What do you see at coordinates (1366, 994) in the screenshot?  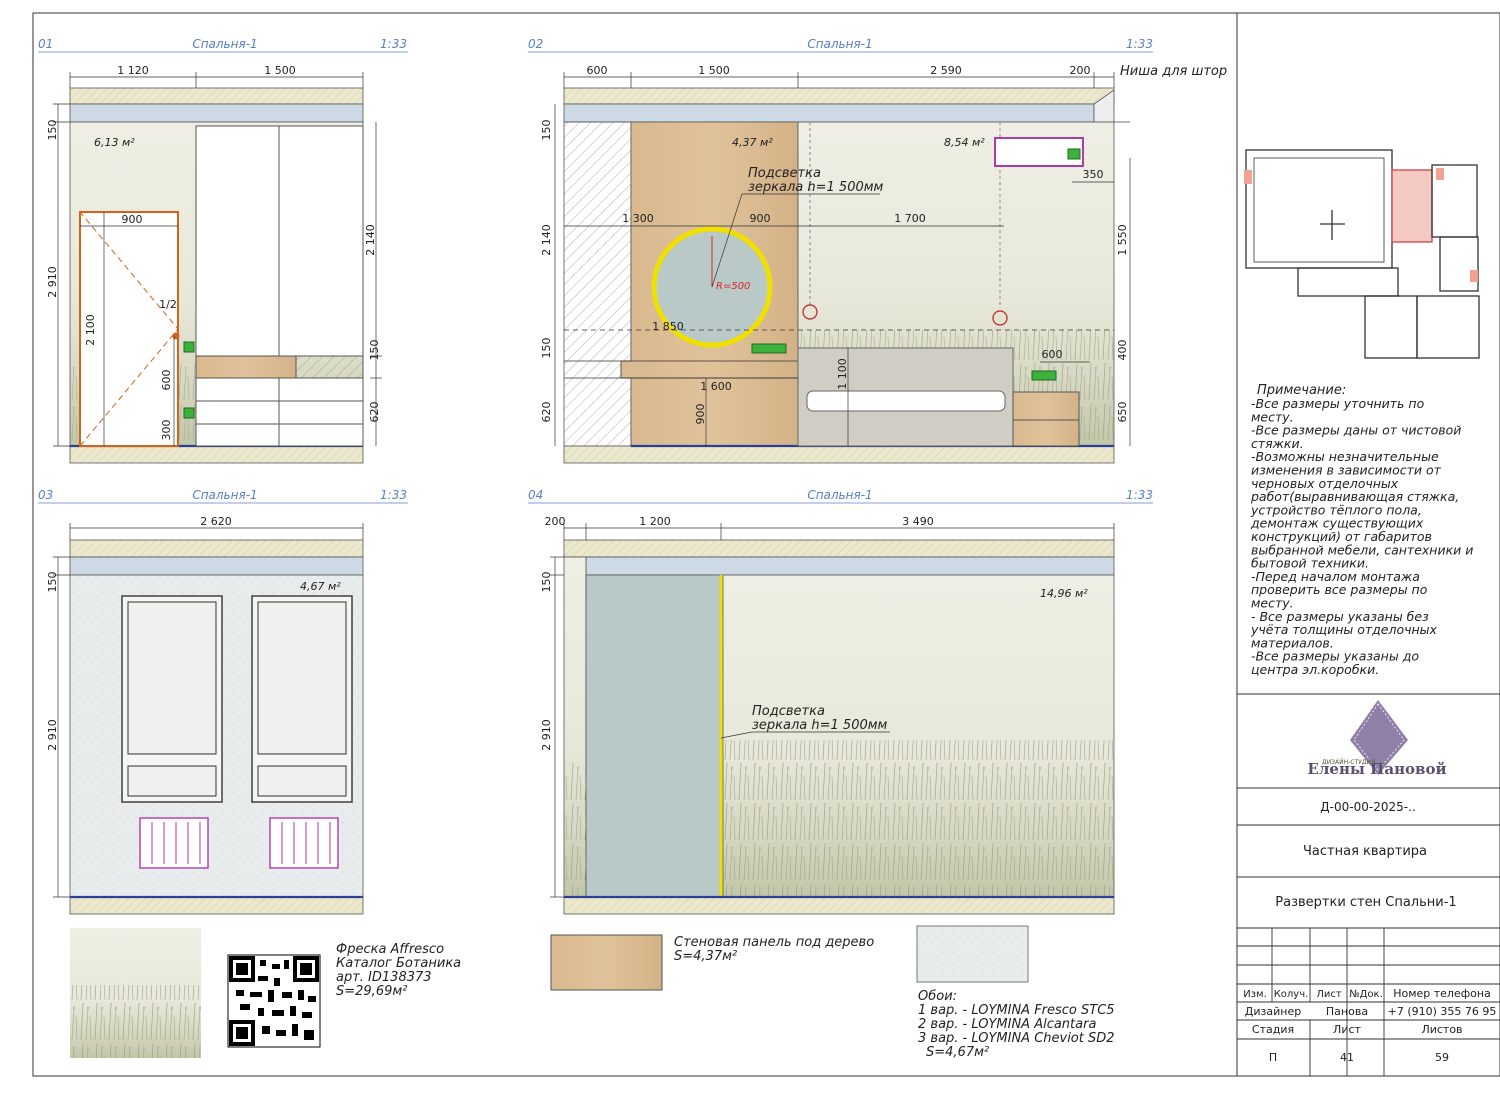 I see `col-ndok: №Док.` at bounding box center [1366, 994].